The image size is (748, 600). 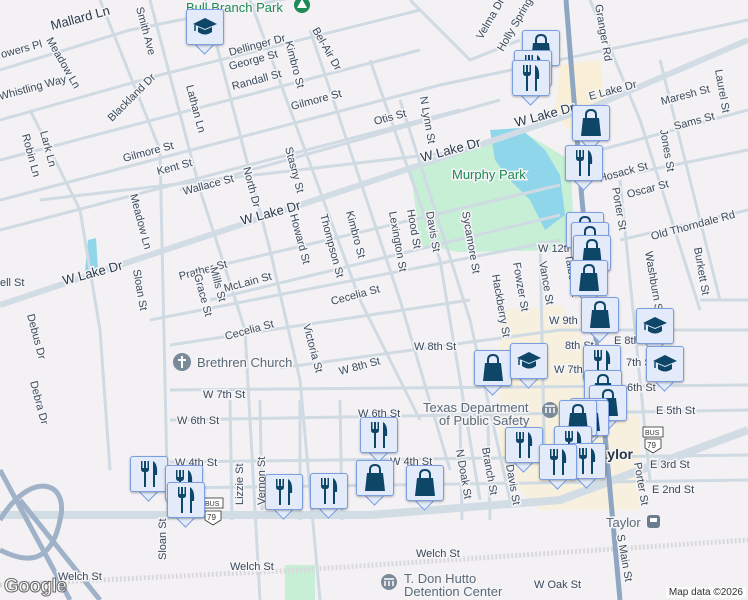 I want to click on street-label: W 6th St, so click(x=198, y=421).